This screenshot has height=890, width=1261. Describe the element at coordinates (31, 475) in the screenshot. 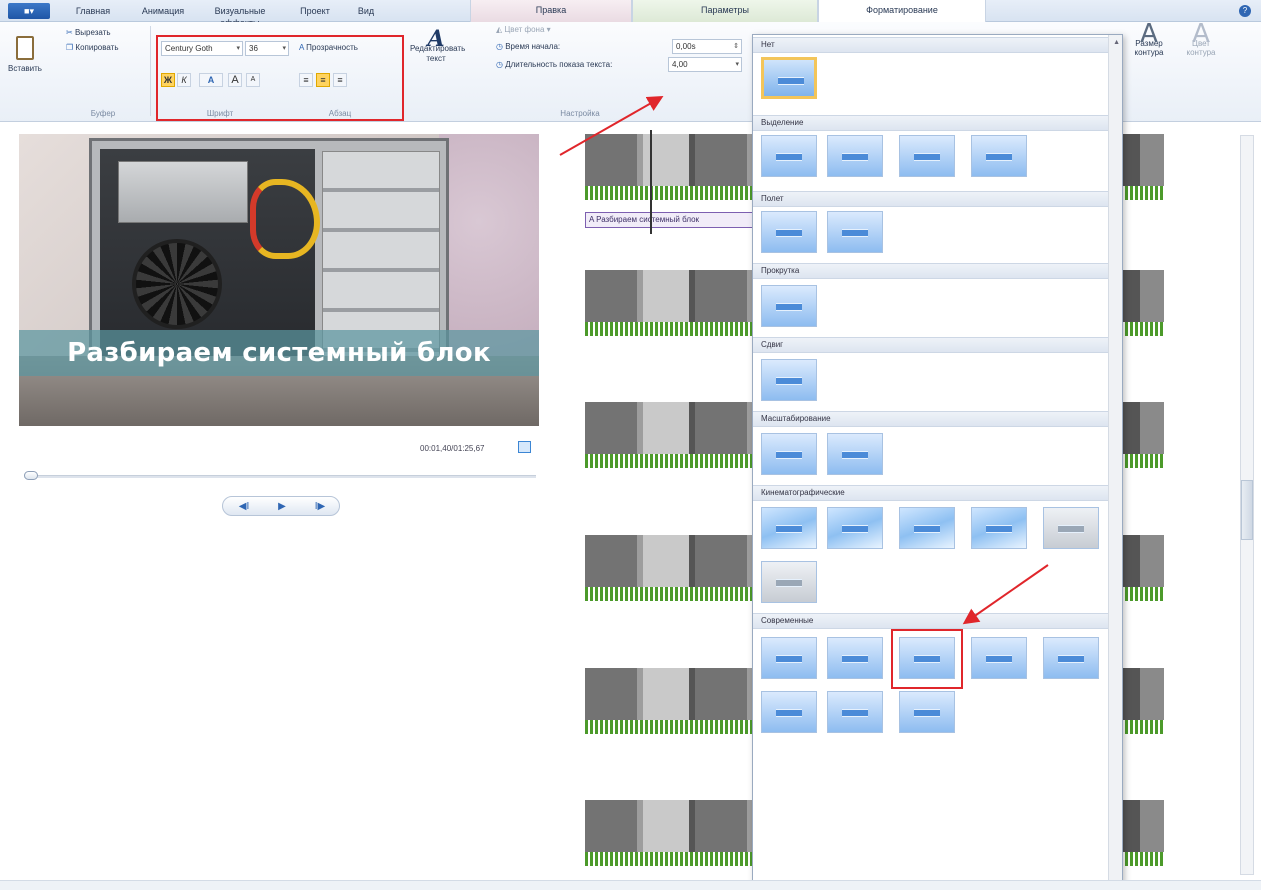

I see `seek-slider-thumb` at that location.